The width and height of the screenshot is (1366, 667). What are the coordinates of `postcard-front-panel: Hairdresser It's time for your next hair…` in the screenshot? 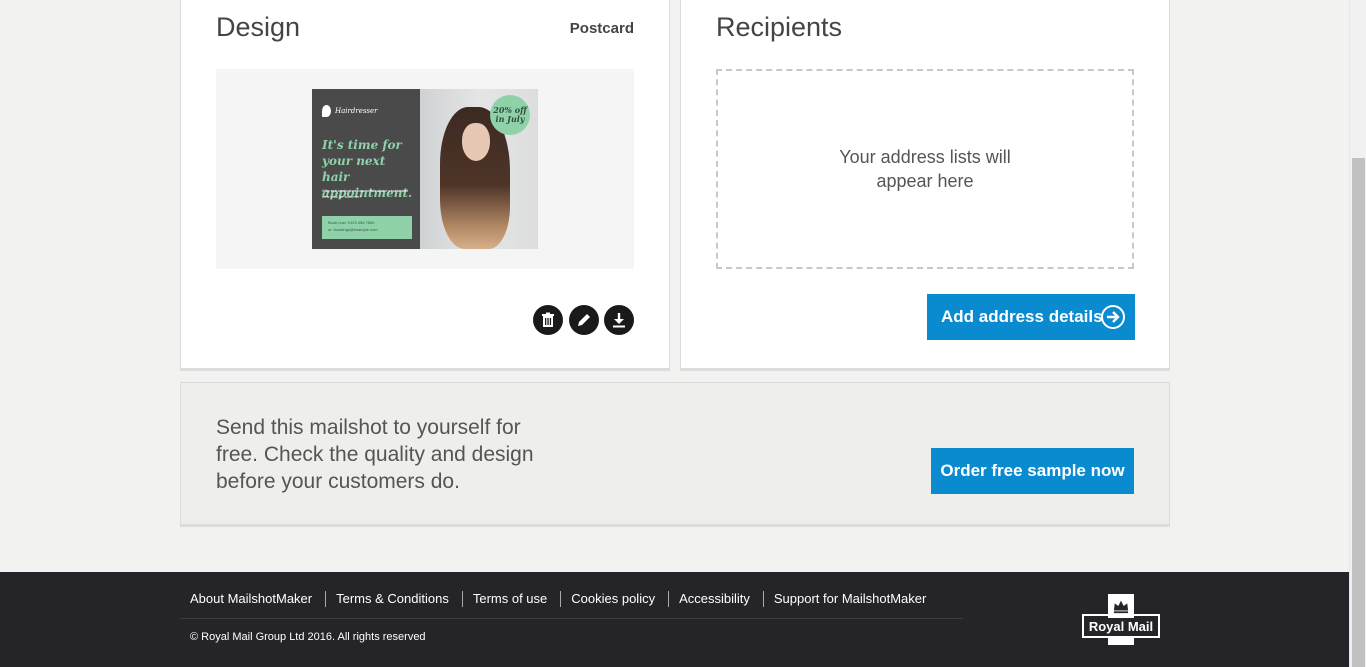 It's located at (366, 169).